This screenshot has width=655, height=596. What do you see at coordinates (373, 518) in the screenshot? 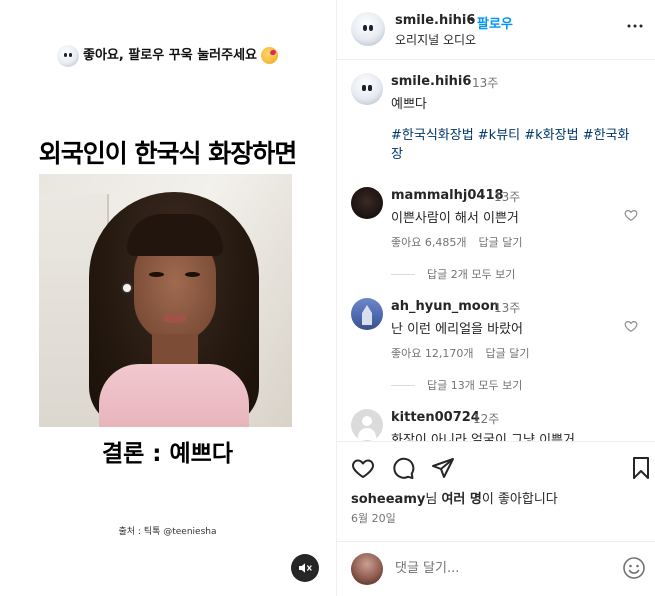
I see `post-date: 6월 20일` at bounding box center [373, 518].